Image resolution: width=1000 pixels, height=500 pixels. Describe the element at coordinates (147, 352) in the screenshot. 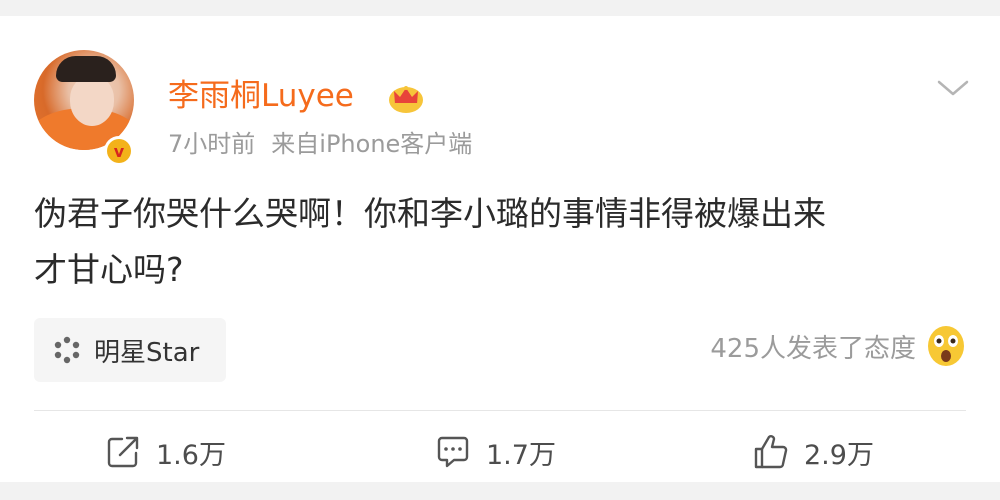

I see `topic-label: 明星Star` at that location.